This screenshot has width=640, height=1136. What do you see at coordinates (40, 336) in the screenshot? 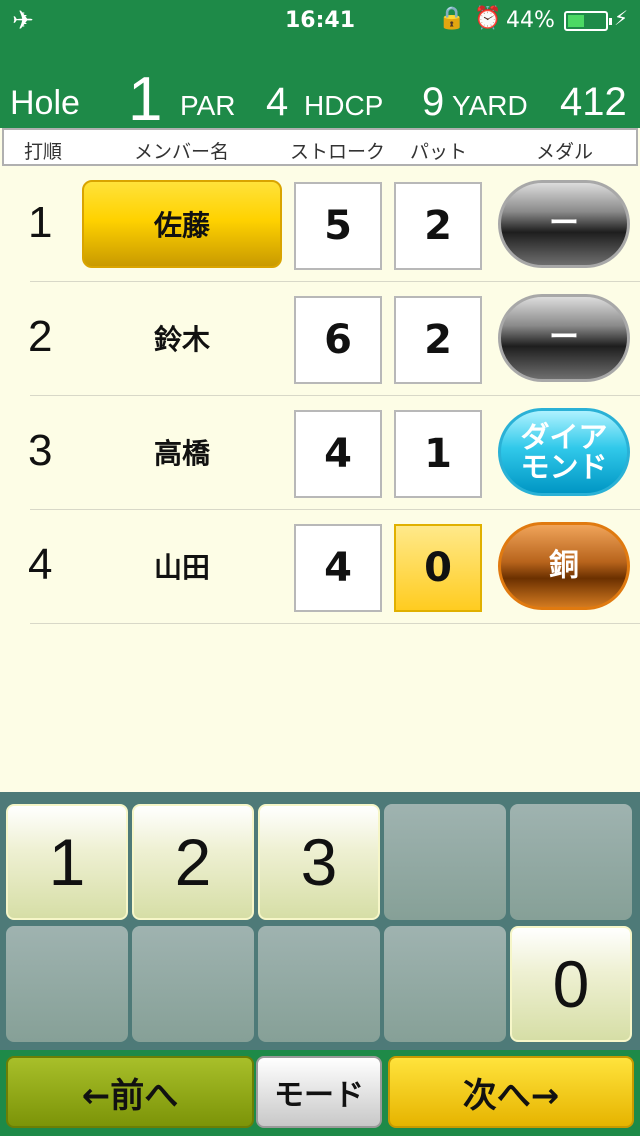
I see `player-order: 2` at bounding box center [40, 336].